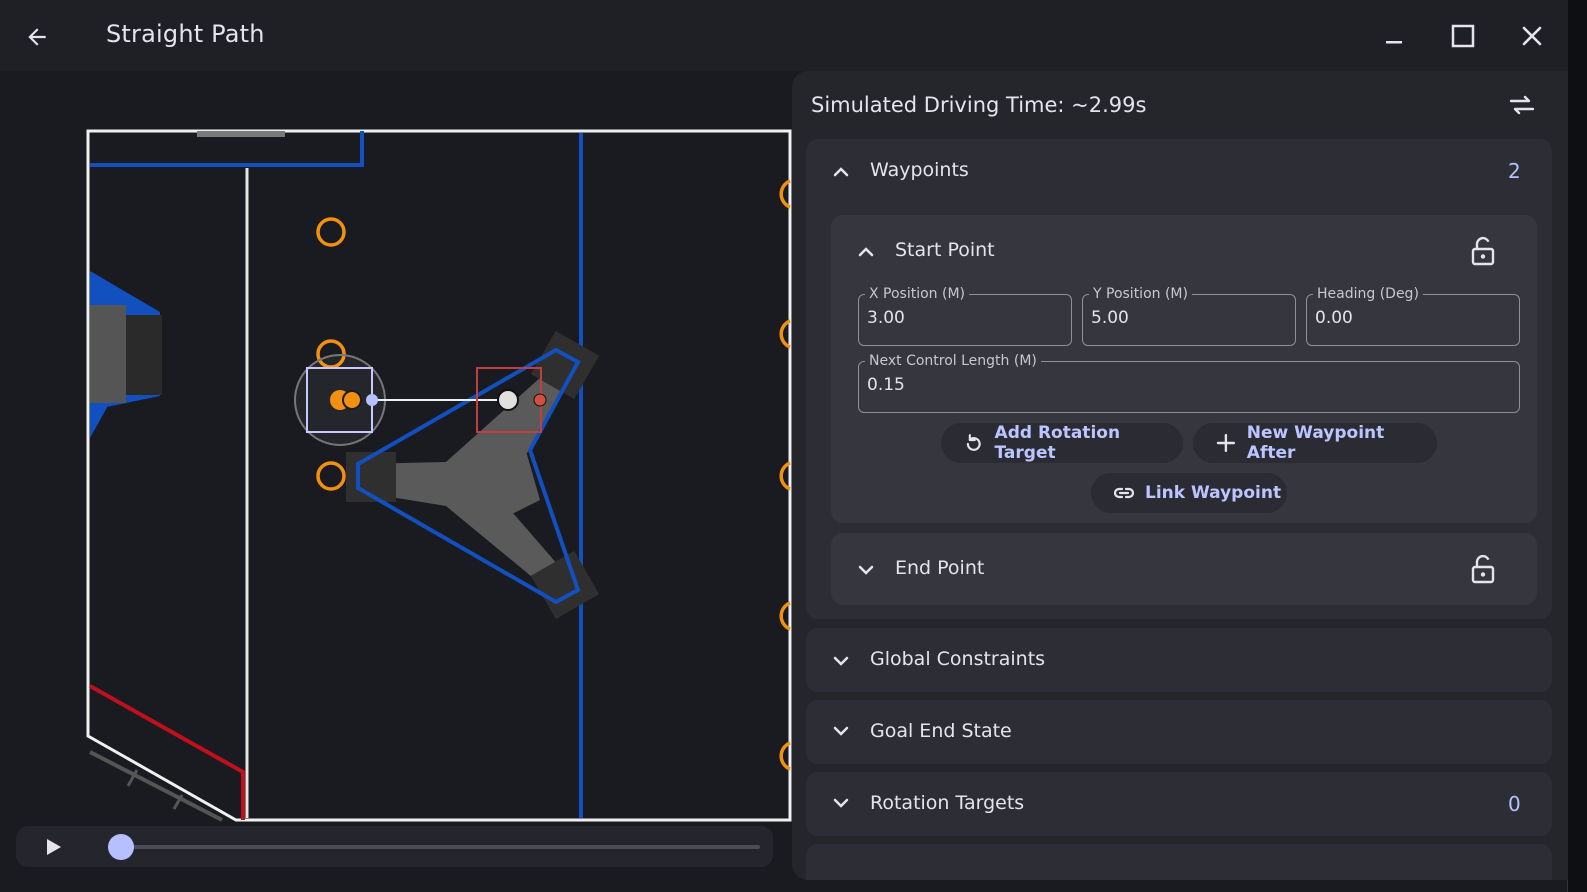 The image size is (1587, 892). Describe the element at coordinates (156, 786) in the screenshot. I see `ramp-outline` at that location.